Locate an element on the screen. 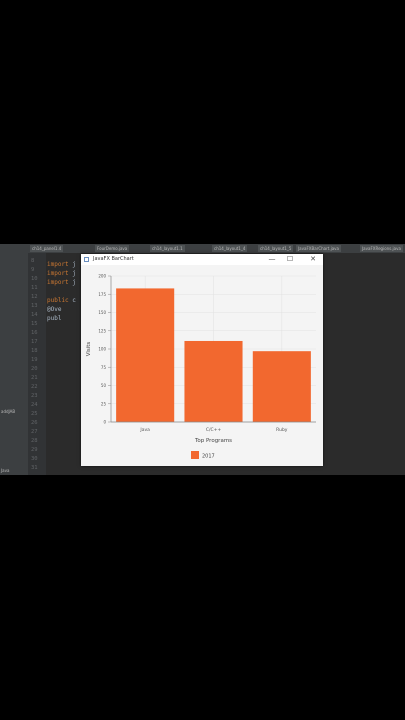 This screenshot has height=720, width=405. editor-right-pane is located at coordinates (365, 364).